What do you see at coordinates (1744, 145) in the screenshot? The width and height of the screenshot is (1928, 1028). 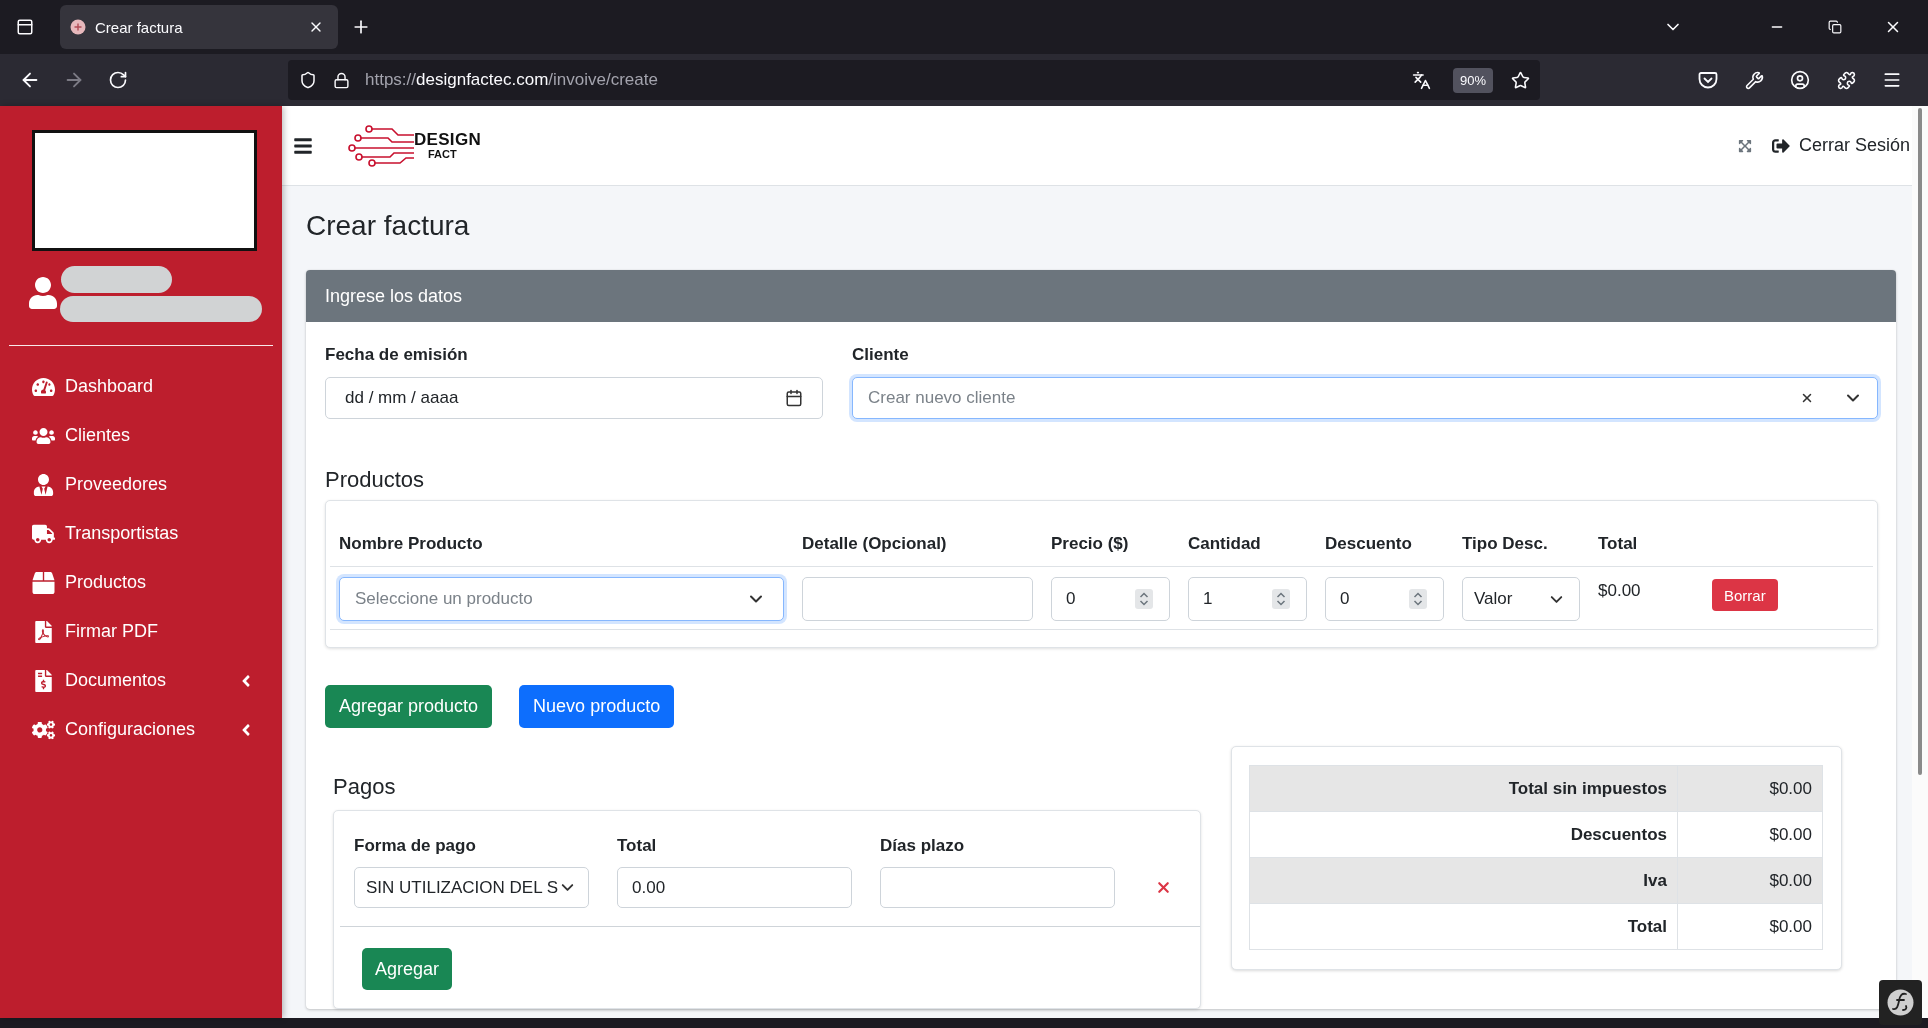 I see `expand-icon` at bounding box center [1744, 145].